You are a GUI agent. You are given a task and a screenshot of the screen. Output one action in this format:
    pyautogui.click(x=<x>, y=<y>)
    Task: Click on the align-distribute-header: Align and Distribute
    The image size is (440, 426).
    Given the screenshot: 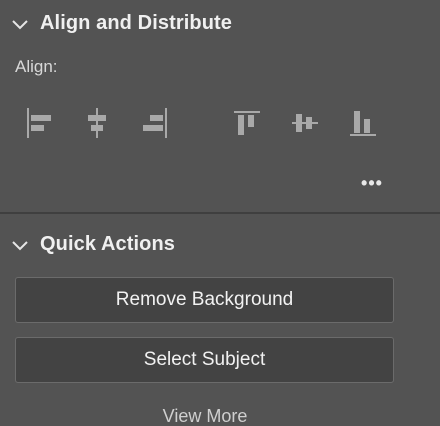 What is the action you would take?
    pyautogui.click(x=220, y=24)
    